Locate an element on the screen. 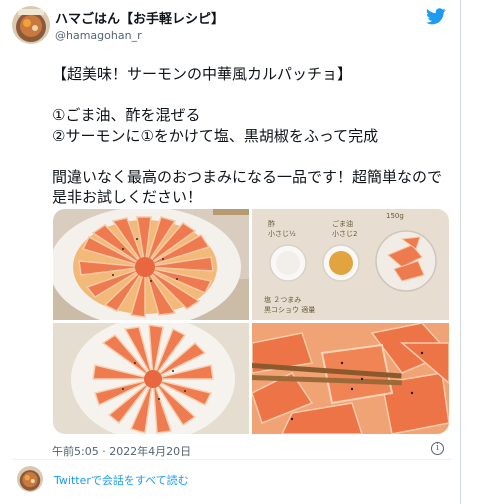  read-conversation-link: Twitterで会話をすべて読む is located at coordinates (121, 480).